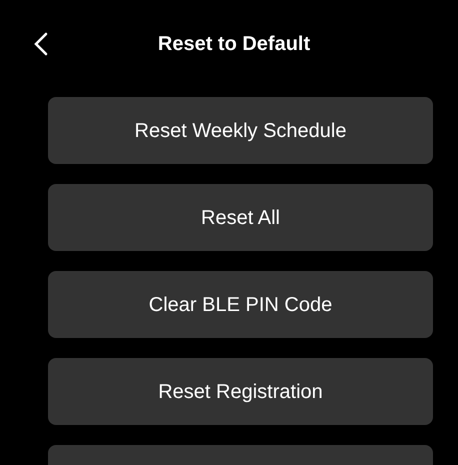  What do you see at coordinates (240, 304) in the screenshot?
I see `reset-option-button: Clear BLE PIN Code` at bounding box center [240, 304].